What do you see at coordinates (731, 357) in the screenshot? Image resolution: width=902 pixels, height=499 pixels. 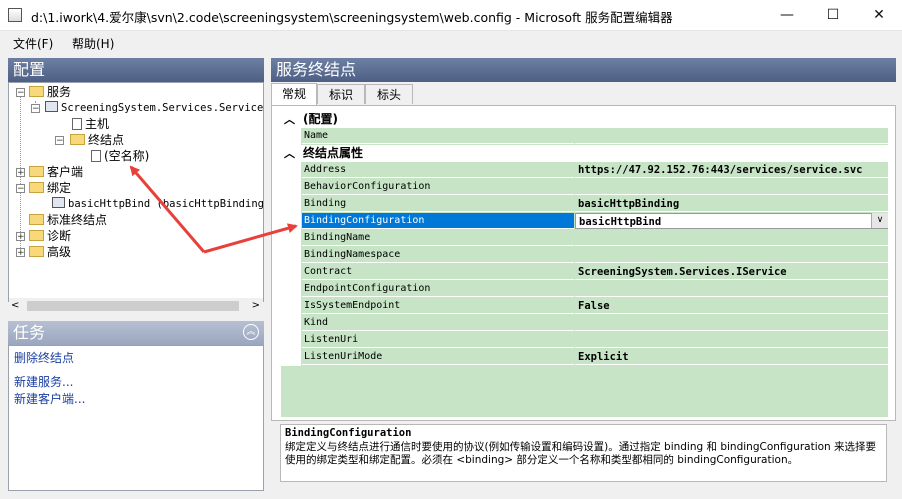 I see `property-value: Explicit` at bounding box center [731, 357].